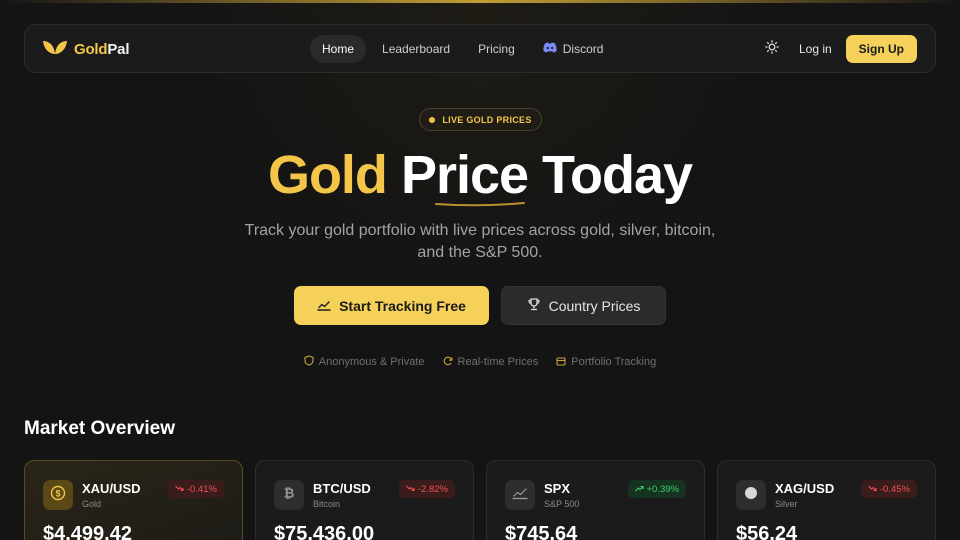  I want to click on change-badge: -2.82%, so click(426, 489).